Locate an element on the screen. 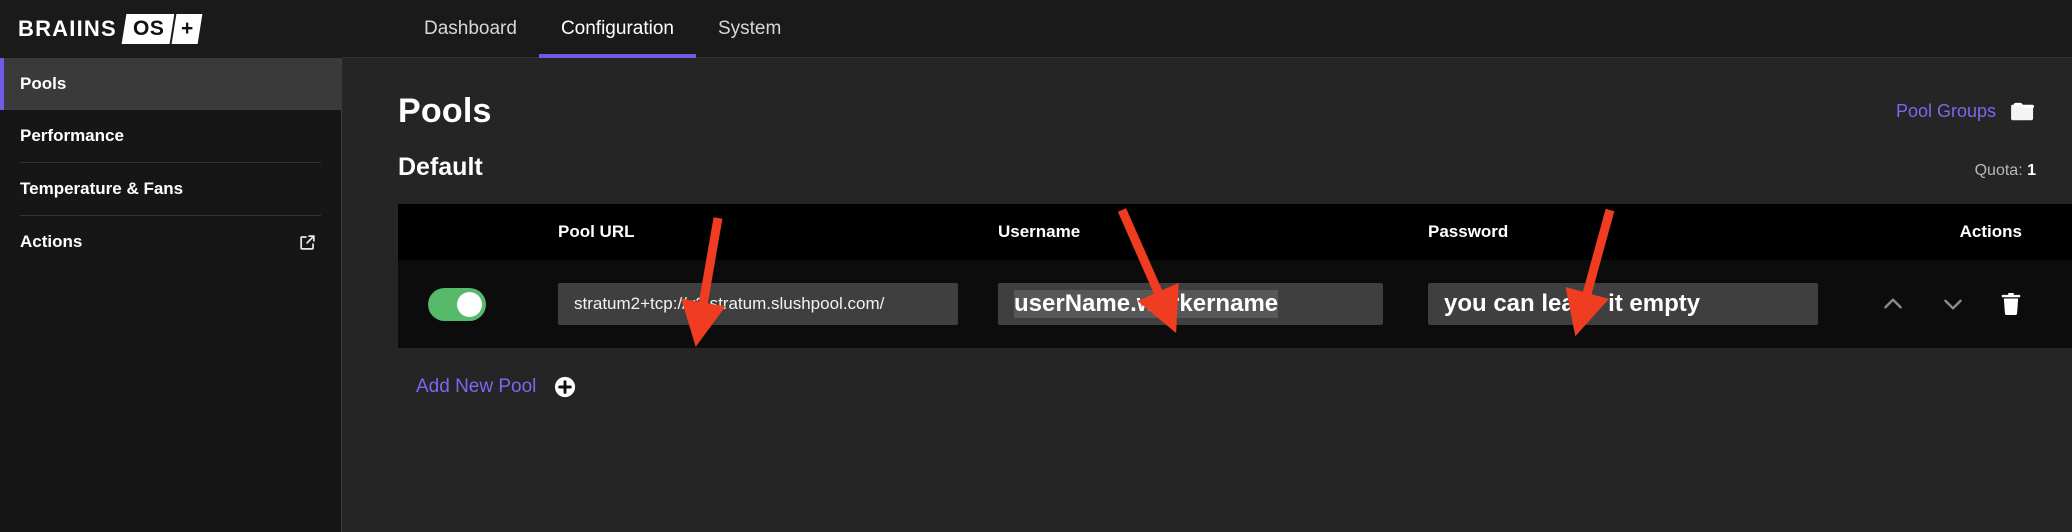 Image resolution: width=2072 pixels, height=532 pixels. move-up-button is located at coordinates (1893, 304).